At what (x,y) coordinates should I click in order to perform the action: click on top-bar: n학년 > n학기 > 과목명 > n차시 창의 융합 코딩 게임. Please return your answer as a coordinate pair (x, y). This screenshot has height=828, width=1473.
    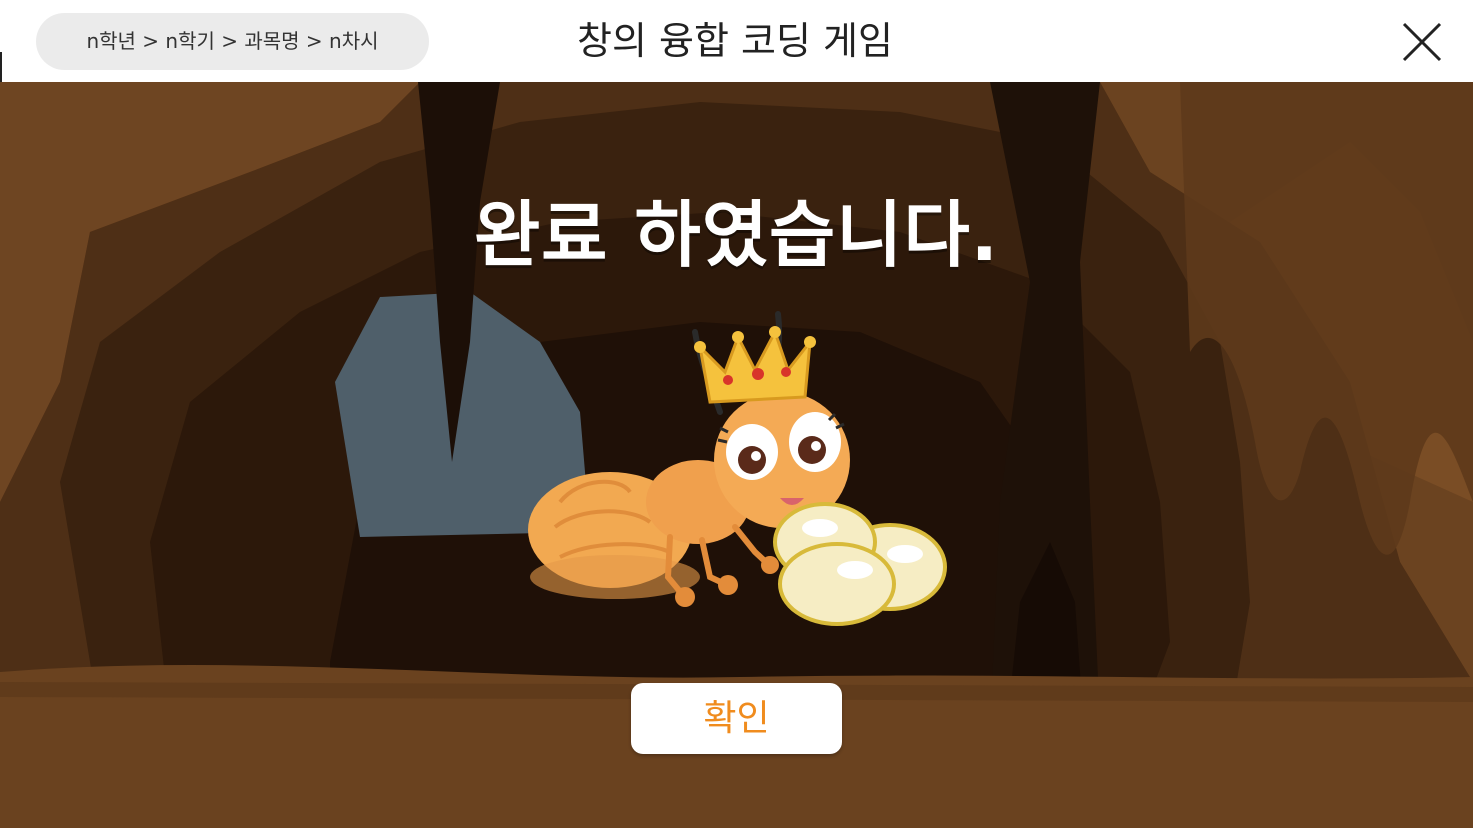
    Looking at the image, I should click on (736, 41).